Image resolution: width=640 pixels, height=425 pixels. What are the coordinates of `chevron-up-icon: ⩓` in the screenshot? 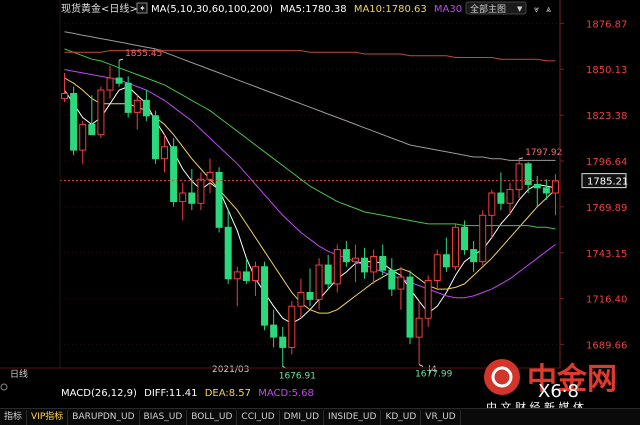 It's located at (548, 10).